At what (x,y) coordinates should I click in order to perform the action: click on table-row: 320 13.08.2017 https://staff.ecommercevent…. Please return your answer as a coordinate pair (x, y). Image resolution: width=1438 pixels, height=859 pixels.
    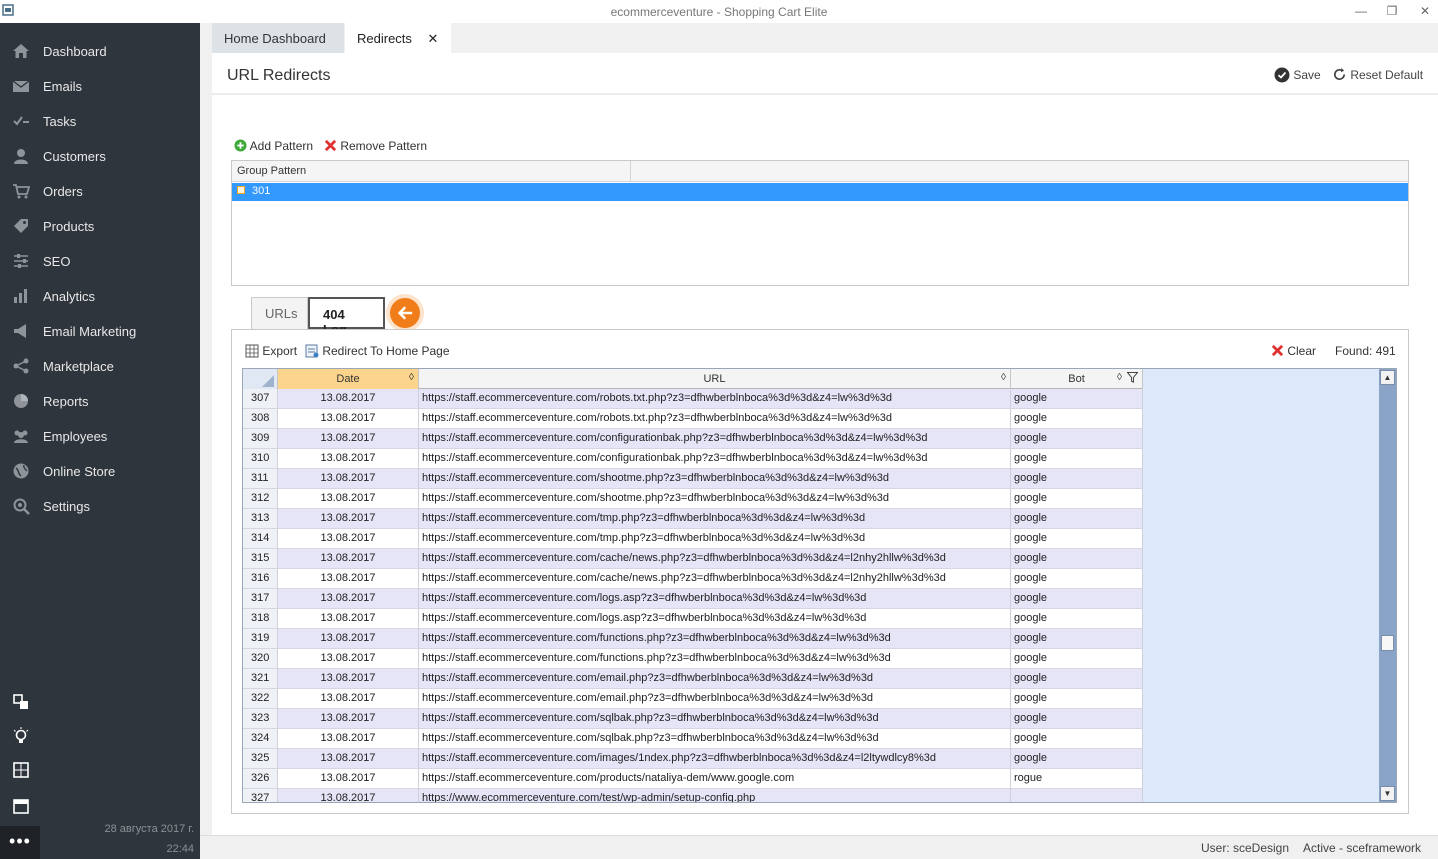
    Looking at the image, I should click on (693, 659).